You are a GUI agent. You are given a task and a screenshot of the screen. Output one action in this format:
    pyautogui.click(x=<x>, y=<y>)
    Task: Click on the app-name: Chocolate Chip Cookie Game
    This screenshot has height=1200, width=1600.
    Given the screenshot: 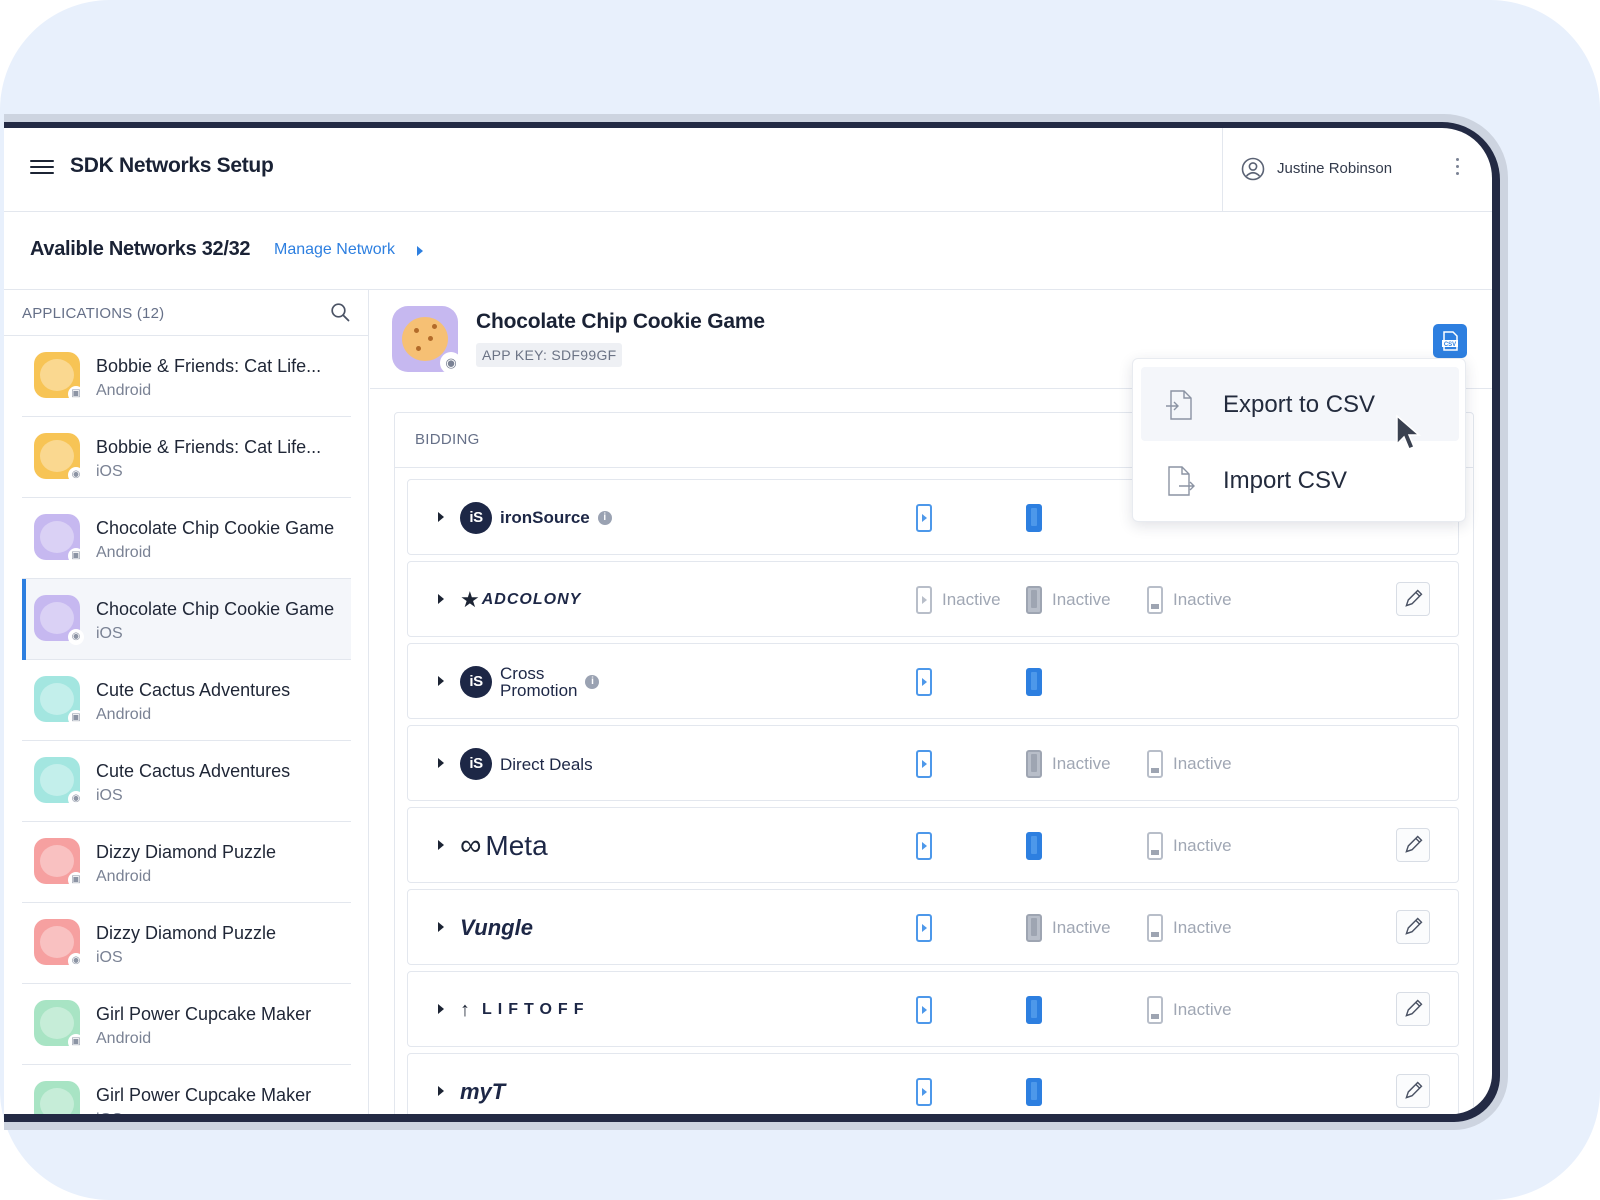 What is the action you would take?
    pyautogui.click(x=215, y=609)
    